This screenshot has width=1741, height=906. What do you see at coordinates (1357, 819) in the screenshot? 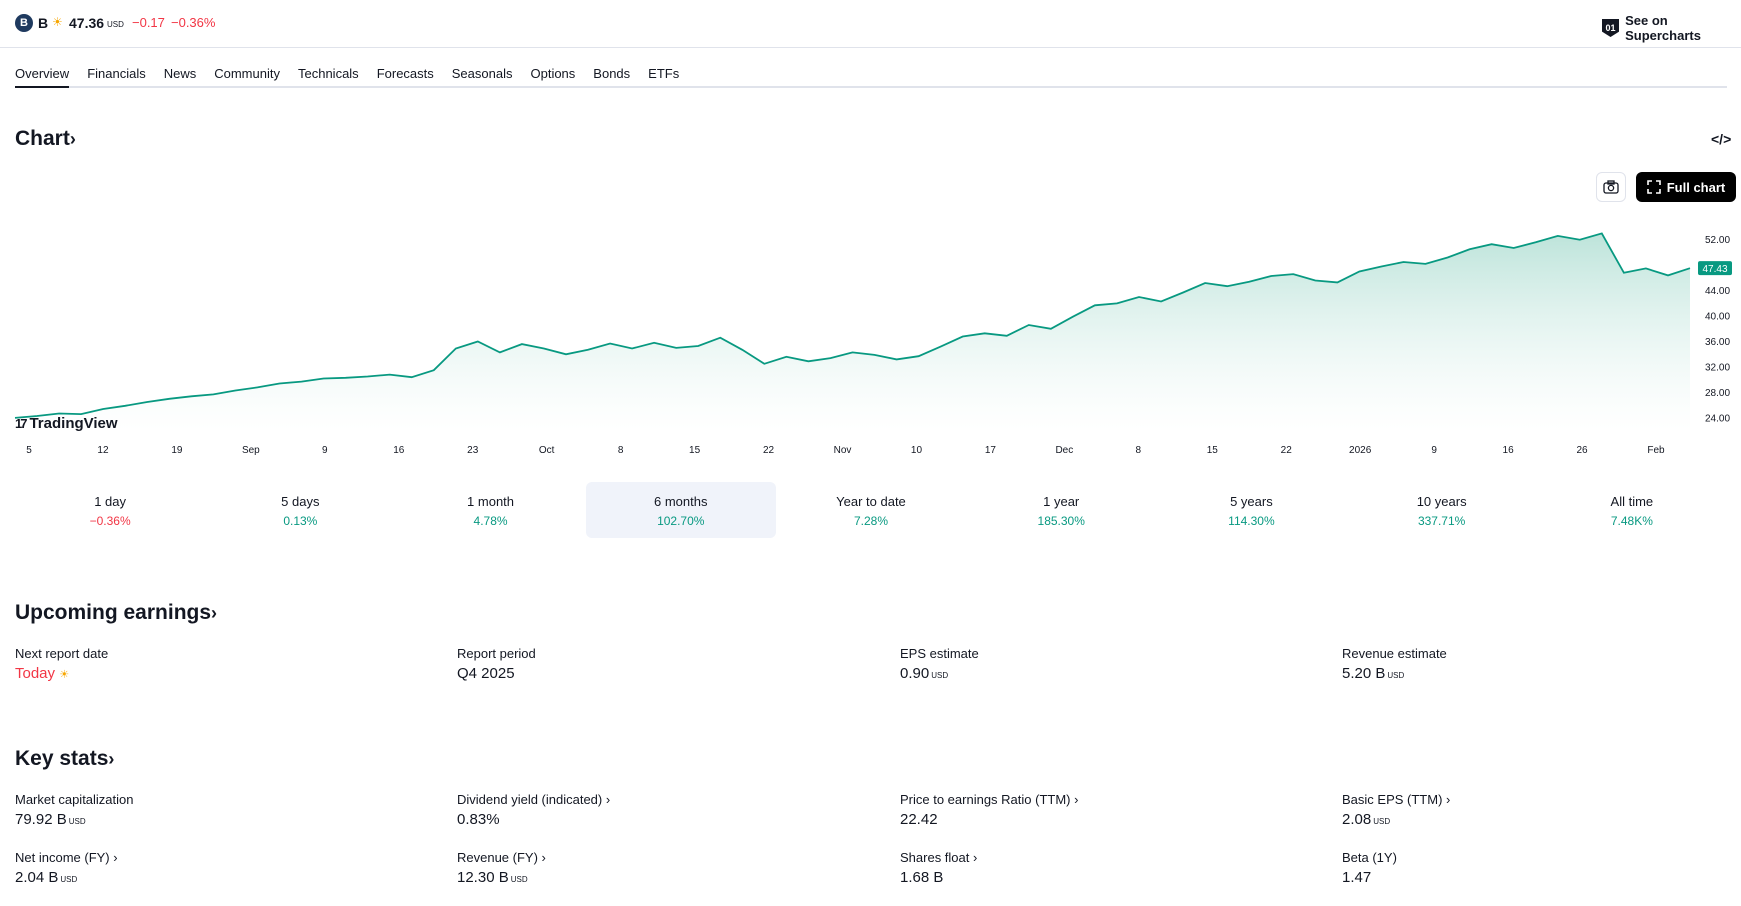
I see `basic-eps-number: 2.08` at bounding box center [1357, 819].